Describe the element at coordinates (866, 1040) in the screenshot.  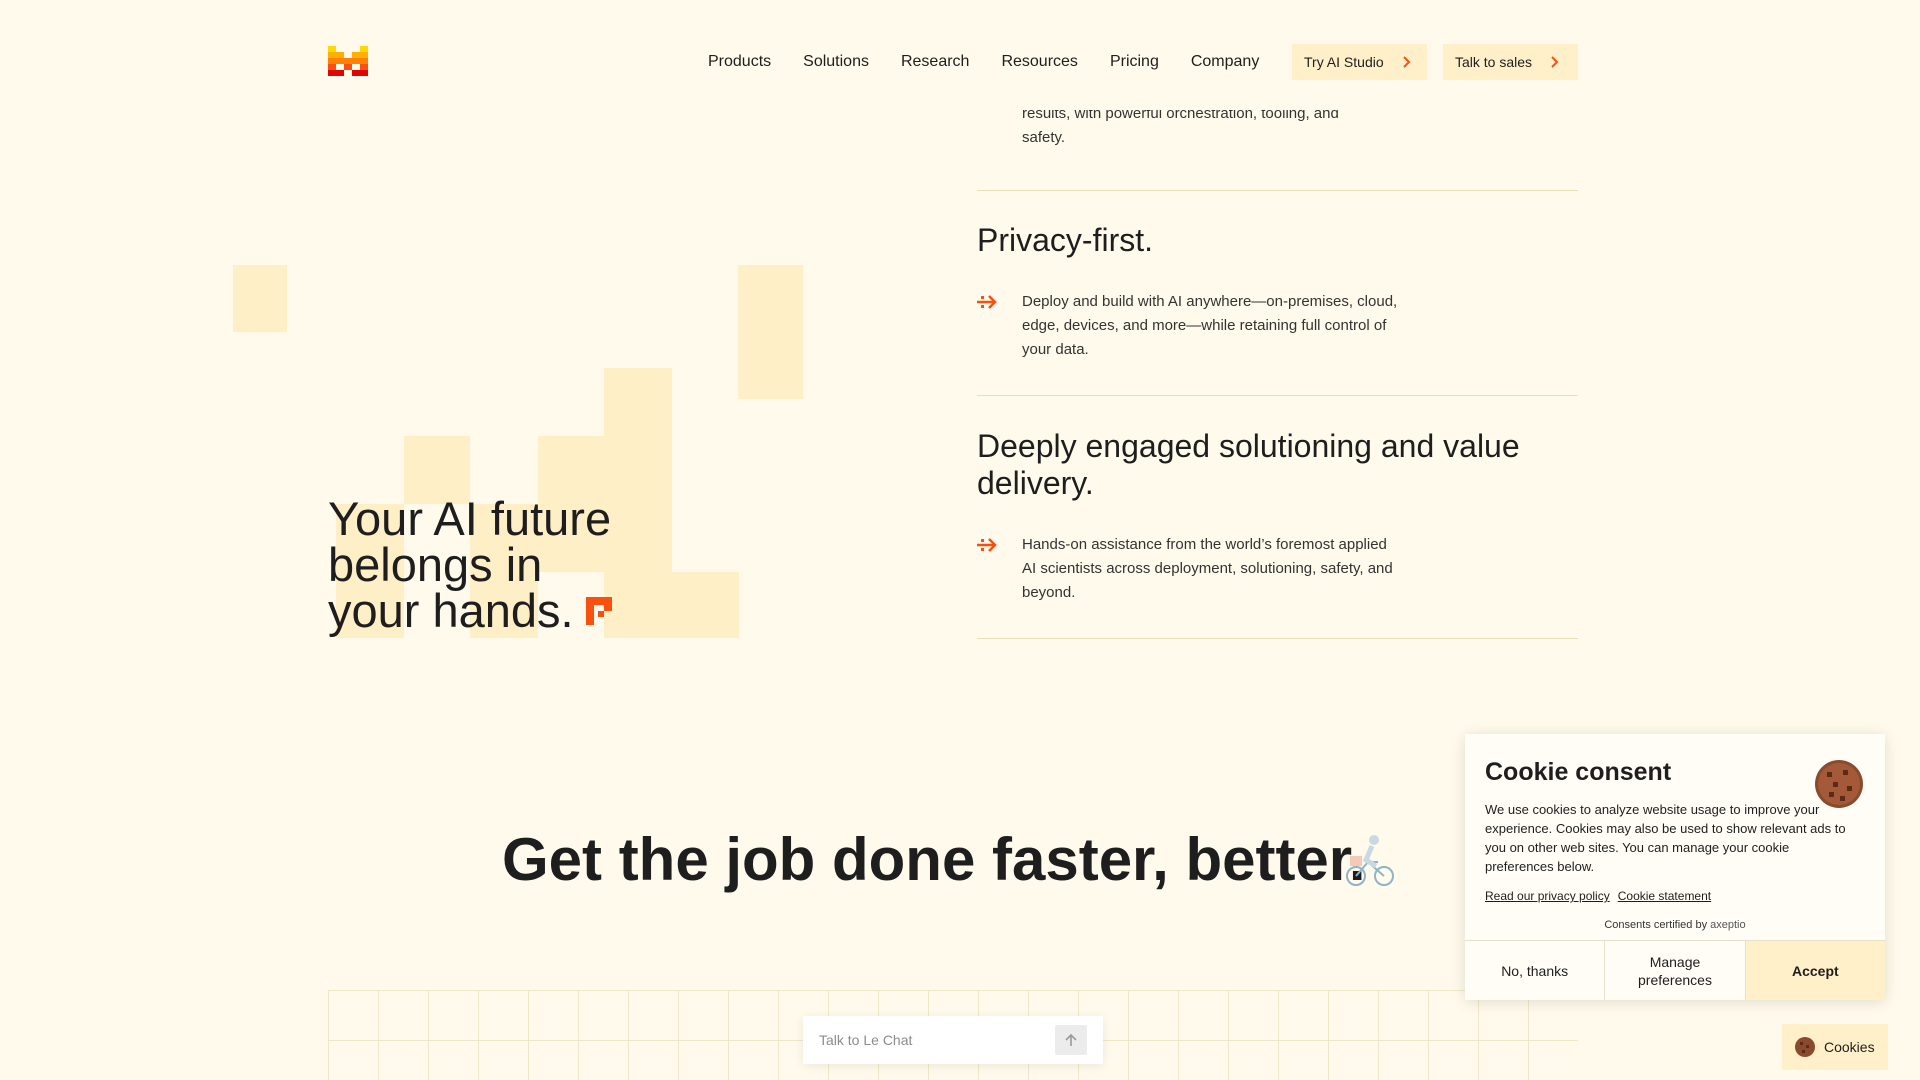
I see `chat-placeholder: Talk to Le Chat` at that location.